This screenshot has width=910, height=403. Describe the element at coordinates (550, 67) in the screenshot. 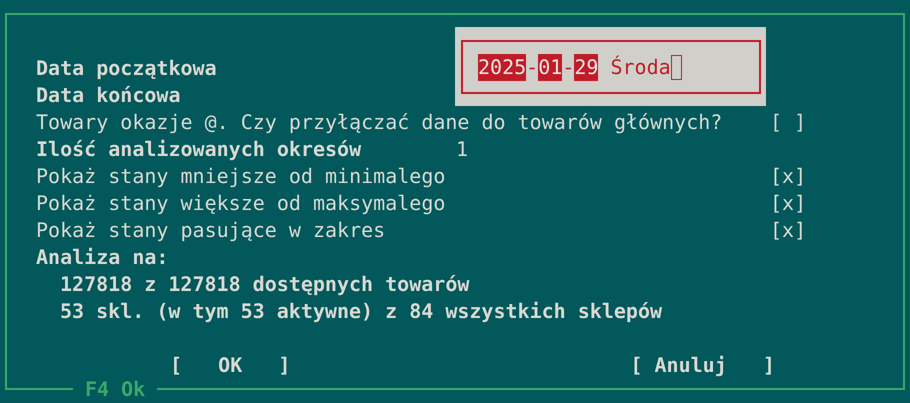

I see `date-part: 01` at that location.